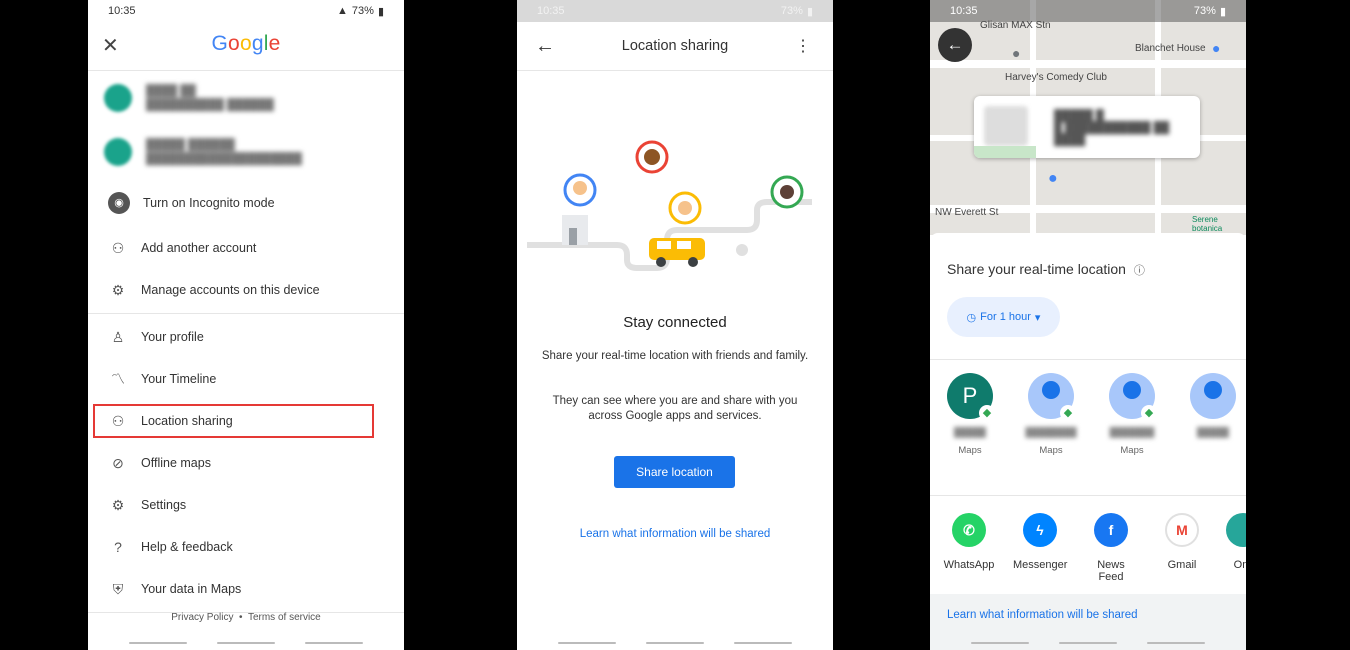 The width and height of the screenshot is (1350, 650). I want to click on share-app-whatsapp: ✆ WhatsApp, so click(969, 548).